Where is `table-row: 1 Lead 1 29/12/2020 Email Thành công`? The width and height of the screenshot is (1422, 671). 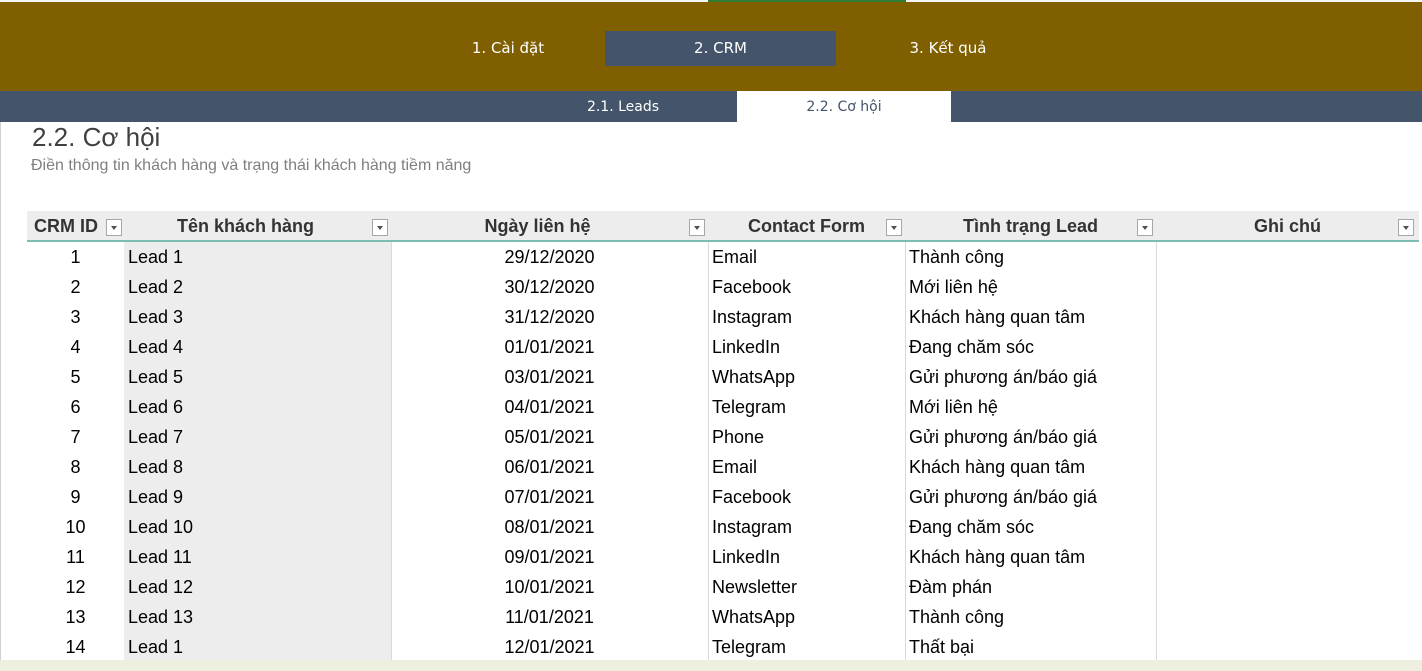 table-row: 1 Lead 1 29/12/2020 Email Thành công is located at coordinates (723, 257).